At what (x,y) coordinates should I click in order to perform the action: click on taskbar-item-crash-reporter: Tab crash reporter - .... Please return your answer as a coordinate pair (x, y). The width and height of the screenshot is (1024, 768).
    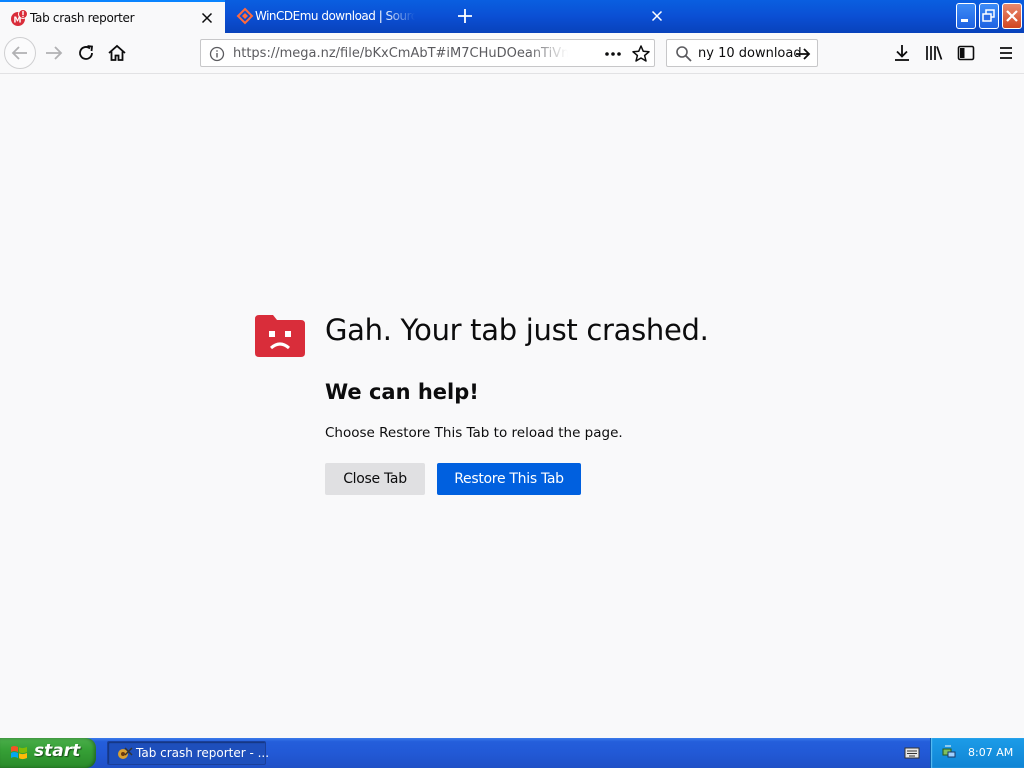
    Looking at the image, I should click on (188, 753).